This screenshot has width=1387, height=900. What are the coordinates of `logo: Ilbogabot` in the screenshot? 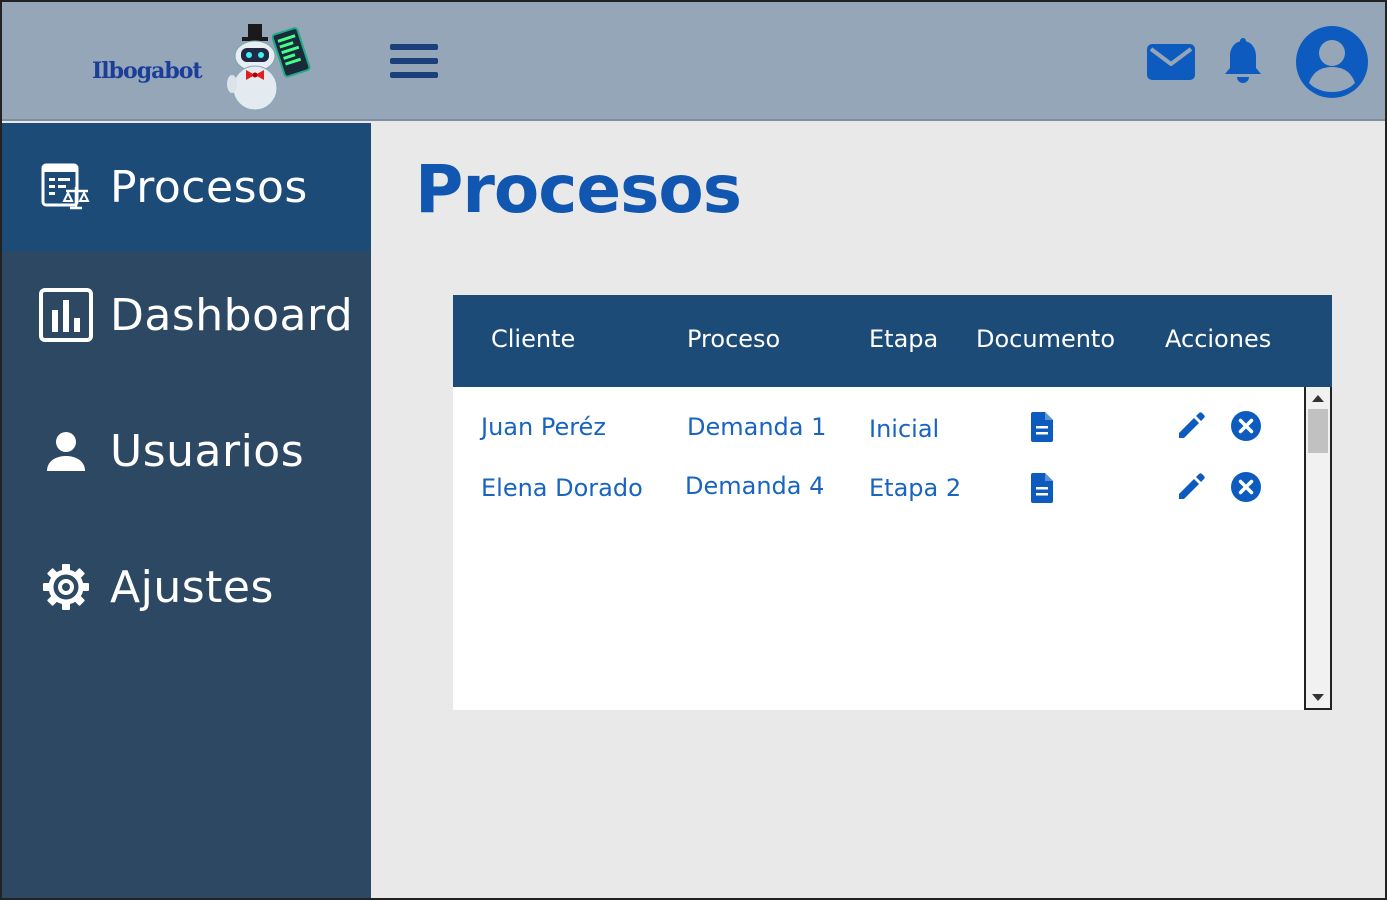 It's located at (207, 69).